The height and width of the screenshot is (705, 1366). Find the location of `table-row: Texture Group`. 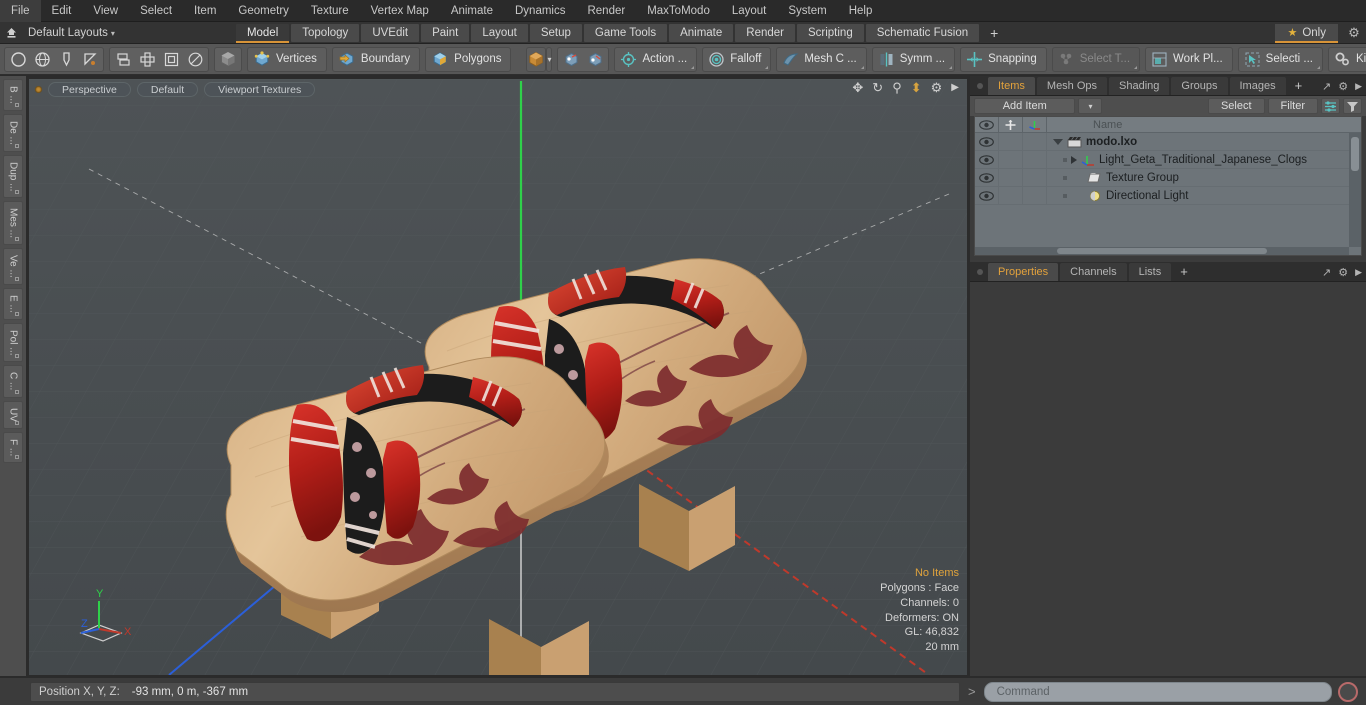

table-row: Texture Group is located at coordinates (1168, 177).